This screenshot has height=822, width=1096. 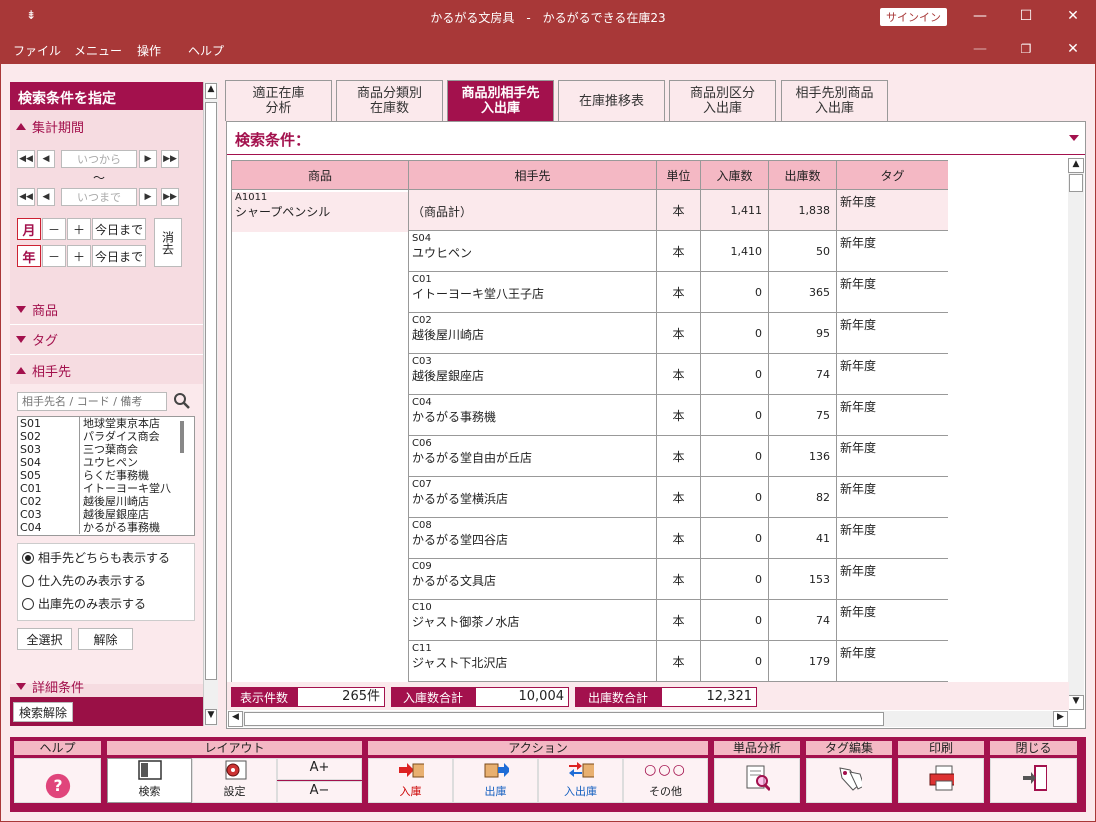 What do you see at coordinates (532, 497) in the screenshot?
I see `partner-cell: C07 かるがる堂横浜店` at bounding box center [532, 497].